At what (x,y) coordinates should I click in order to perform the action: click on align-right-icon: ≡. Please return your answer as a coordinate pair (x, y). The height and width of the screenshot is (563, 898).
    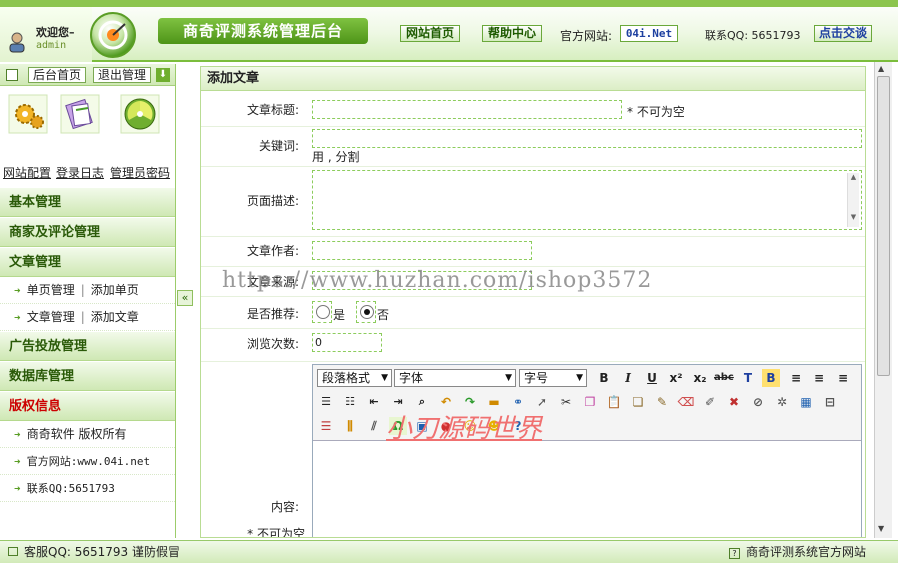
    Looking at the image, I should click on (843, 378).